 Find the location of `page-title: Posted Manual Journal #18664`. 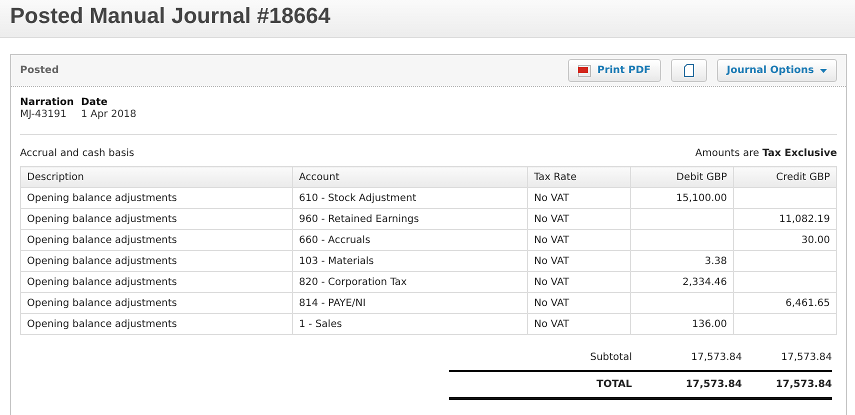

page-title: Posted Manual Journal #18664 is located at coordinates (170, 16).